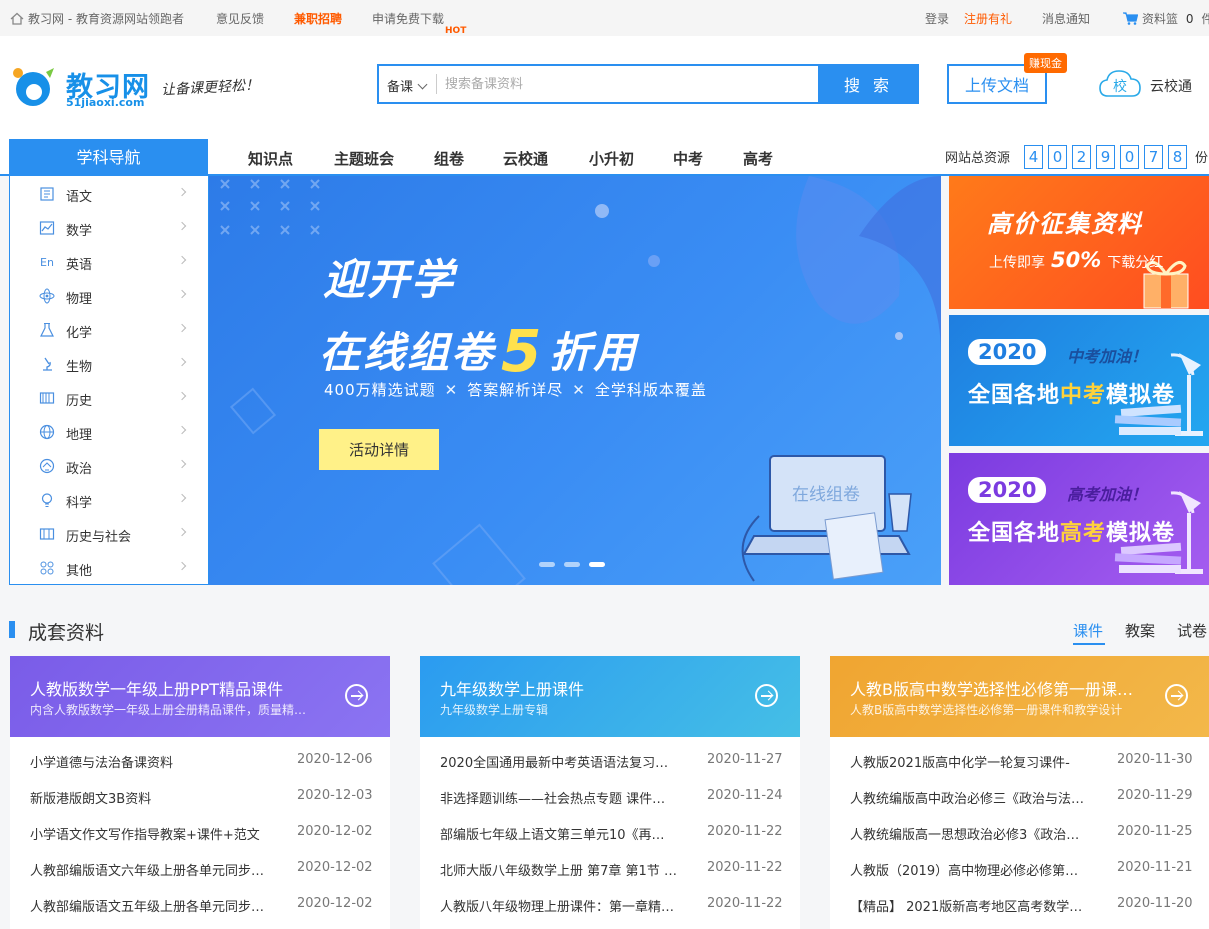  What do you see at coordinates (109, 364) in the screenshot?
I see `sidebar-item-biology: 生物` at bounding box center [109, 364].